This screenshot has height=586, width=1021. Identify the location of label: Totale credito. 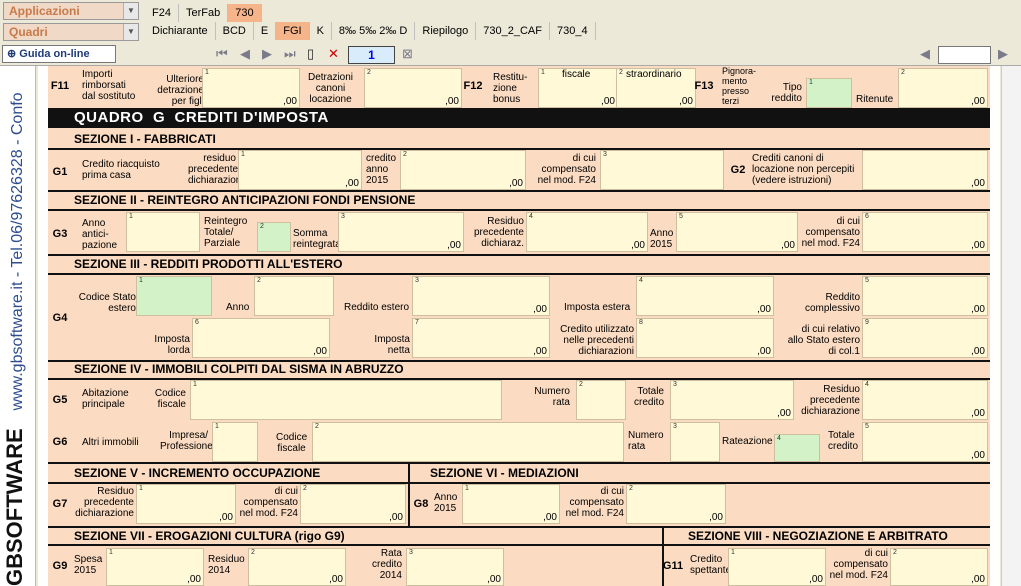
(648, 397).